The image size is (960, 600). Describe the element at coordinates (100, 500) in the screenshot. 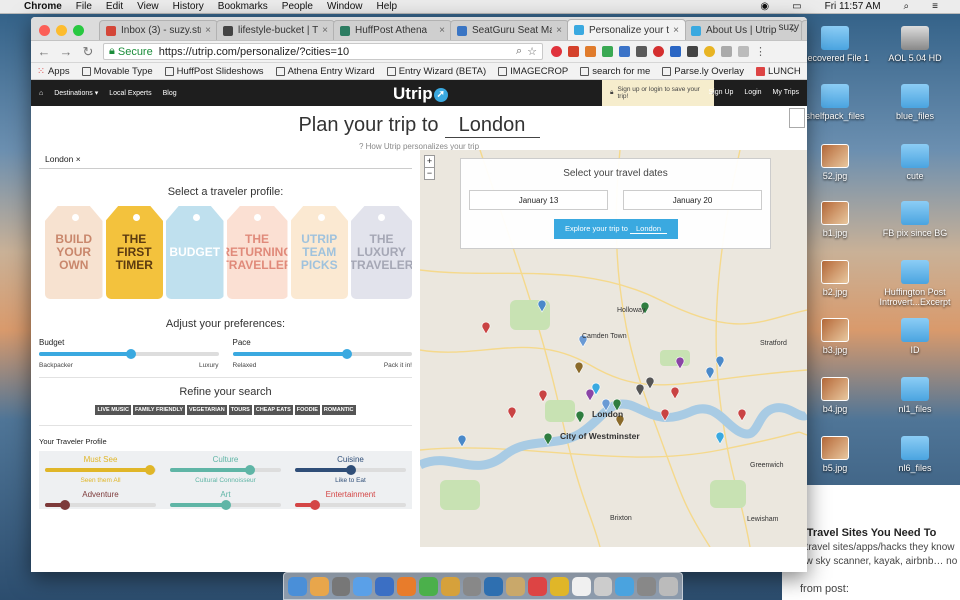

I see `trait-slider: Adventure` at that location.